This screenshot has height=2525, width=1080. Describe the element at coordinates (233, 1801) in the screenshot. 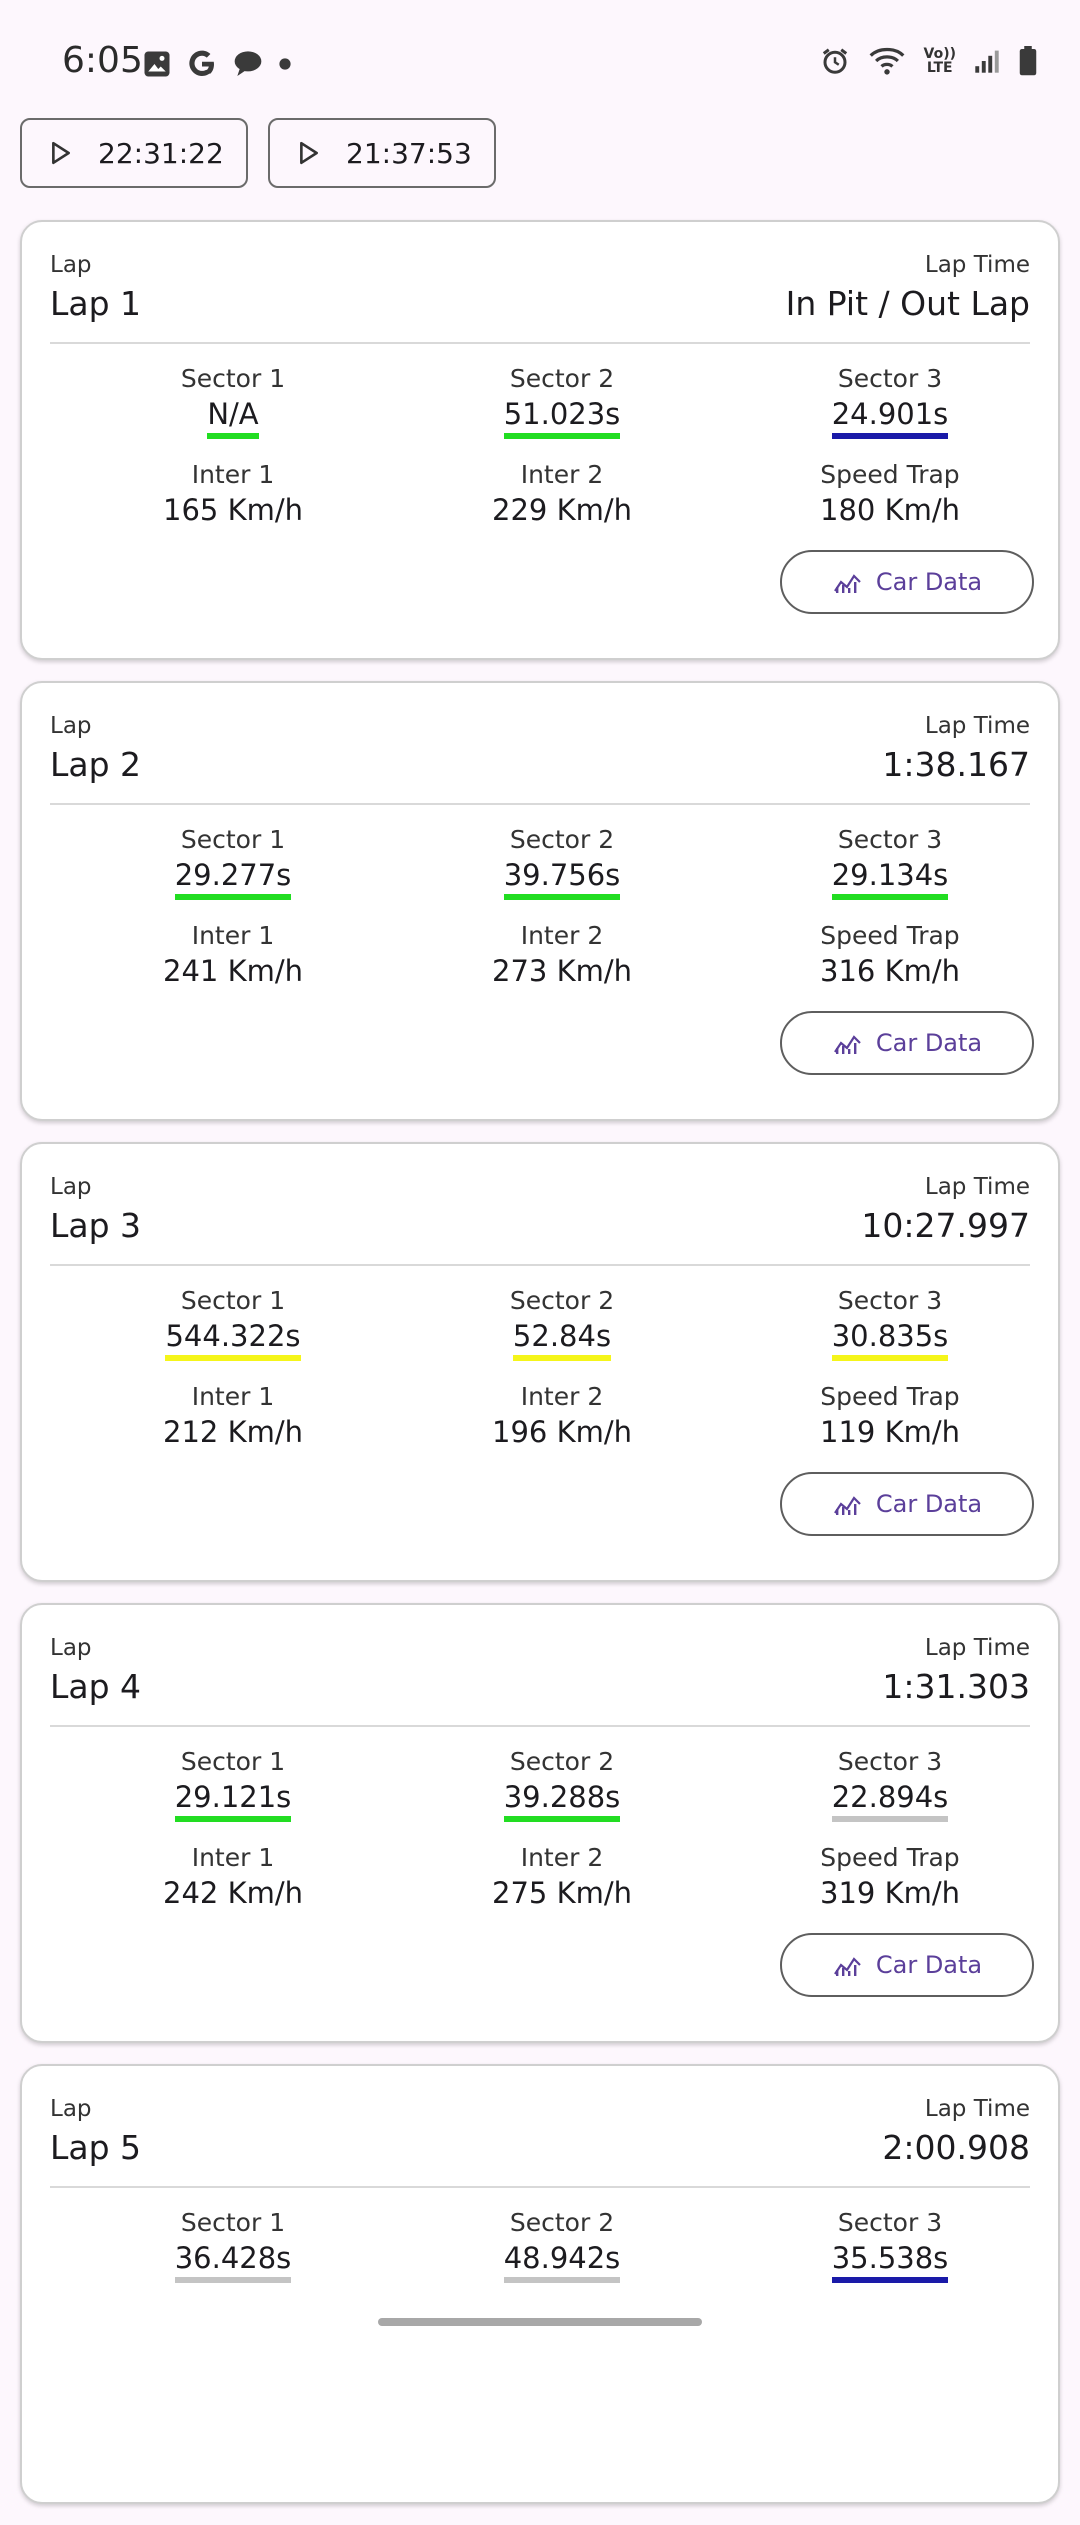

I see `sector1-value: 29.121s` at that location.